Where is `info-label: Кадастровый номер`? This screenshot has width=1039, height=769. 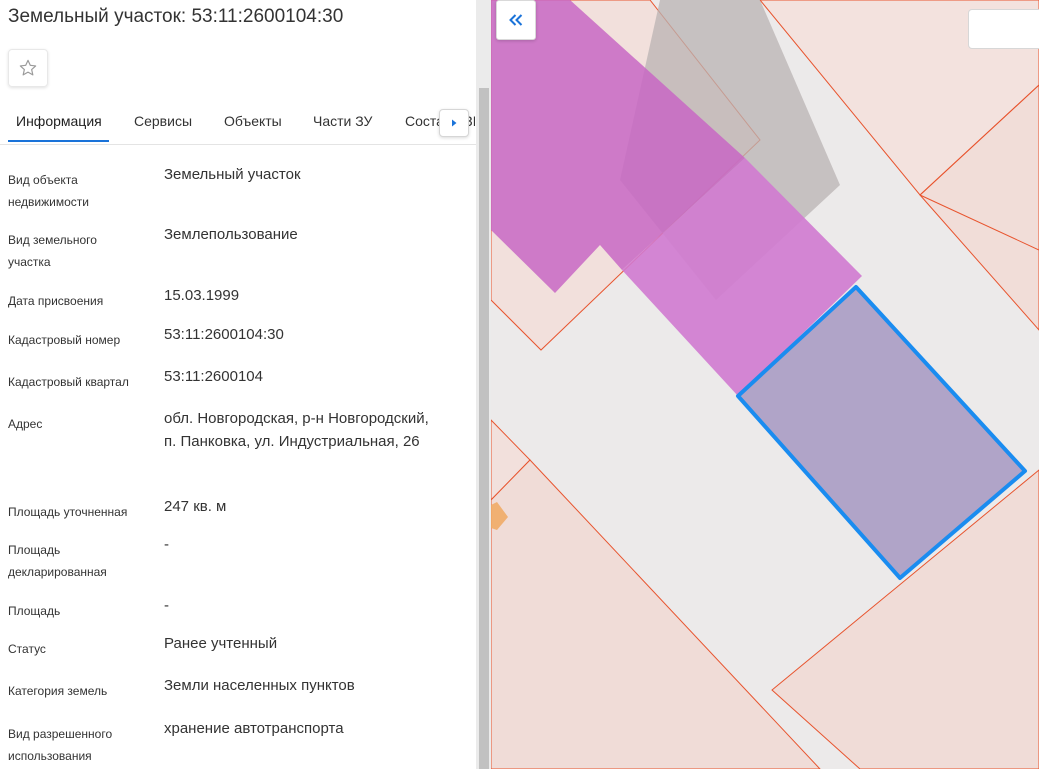 info-label: Кадастровый номер is located at coordinates (64, 340).